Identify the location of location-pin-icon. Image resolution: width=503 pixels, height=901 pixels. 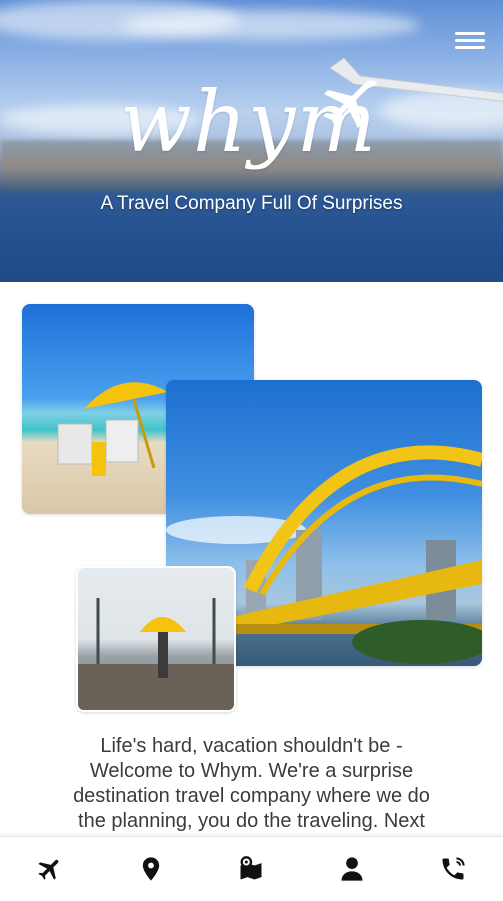
(151, 869).